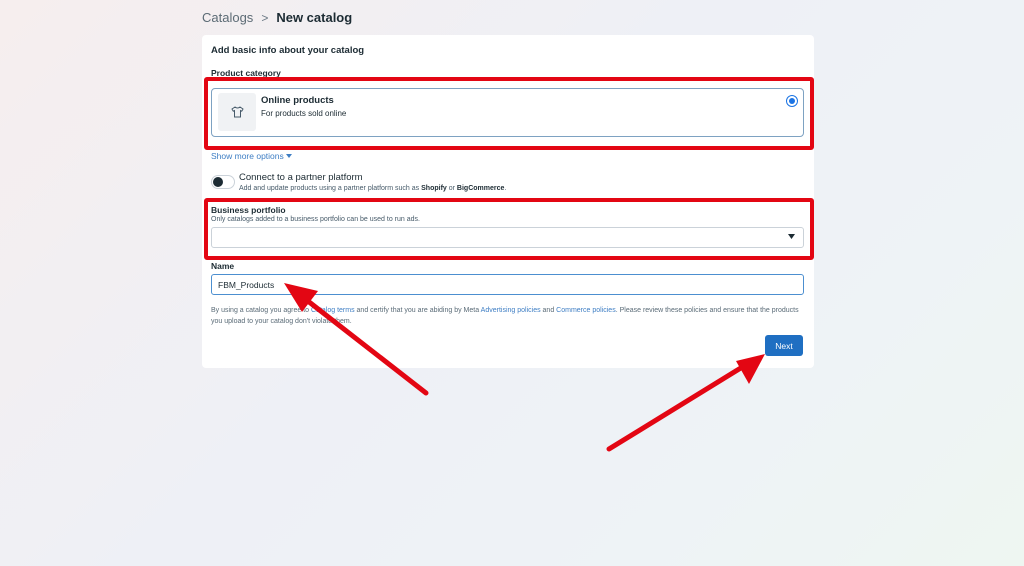 This screenshot has width=1024, height=566. I want to click on toggle-knob, so click(218, 182).